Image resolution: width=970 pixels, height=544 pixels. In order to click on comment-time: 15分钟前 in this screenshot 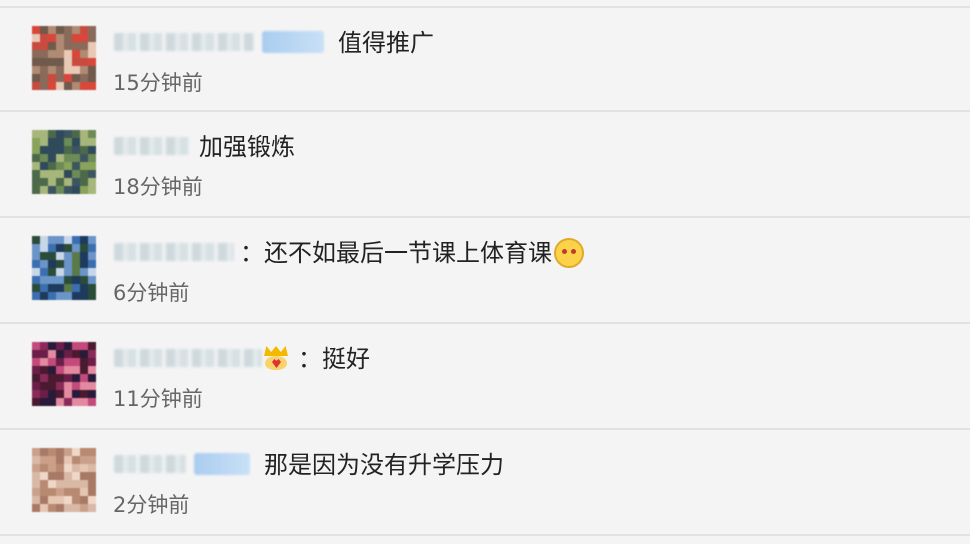, I will do `click(158, 83)`.